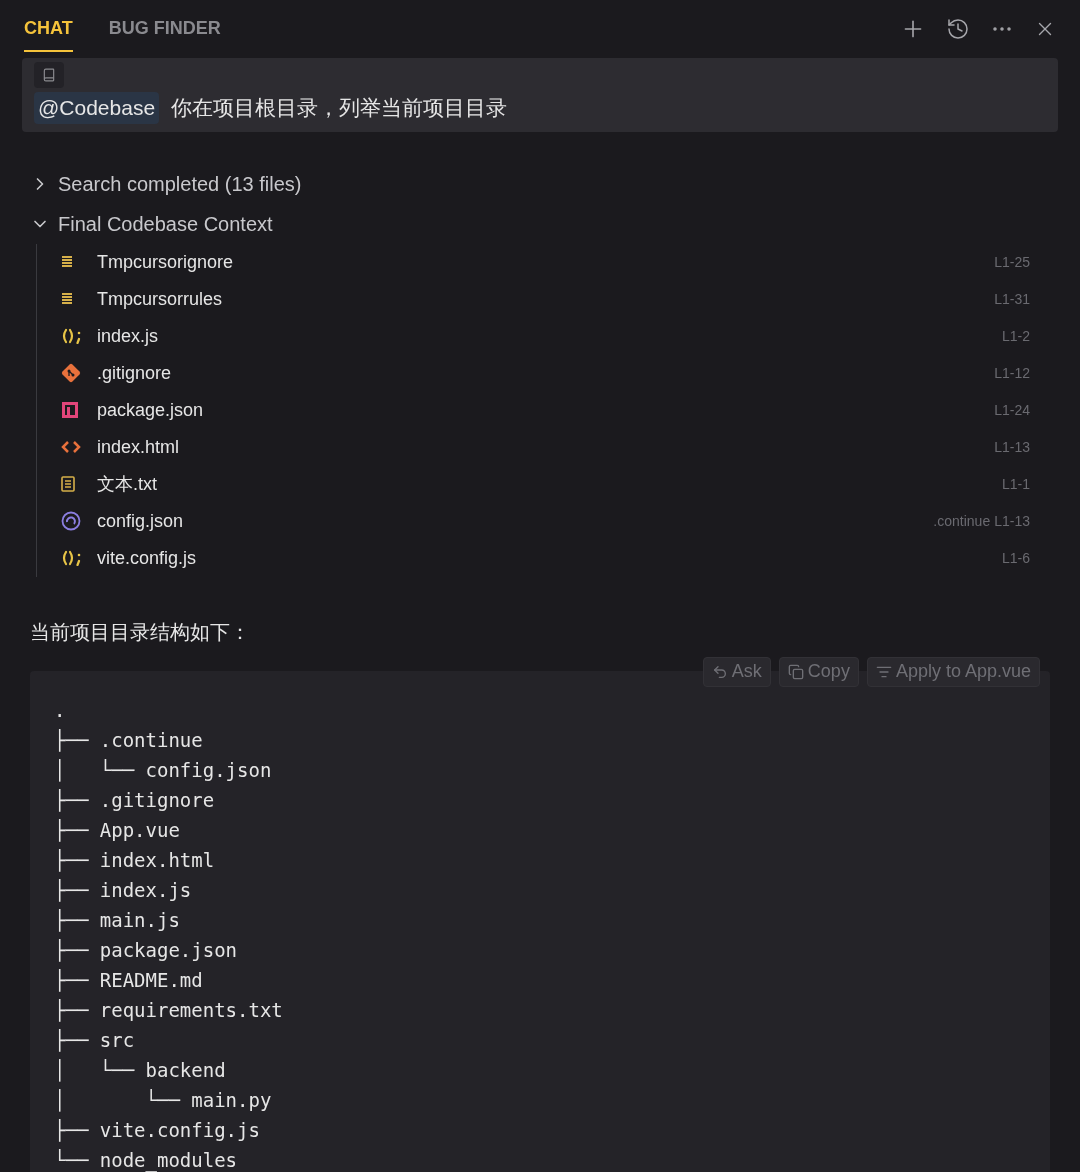 The image size is (1080, 1172). Describe the element at coordinates (1012, 299) in the screenshot. I see `line-range: L1-31` at that location.